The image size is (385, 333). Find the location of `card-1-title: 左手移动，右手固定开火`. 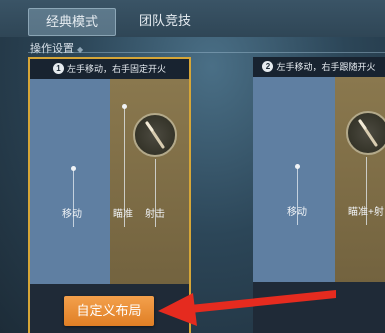

card-1-title: 左手移动，右手固定开火 is located at coordinates (116, 69).